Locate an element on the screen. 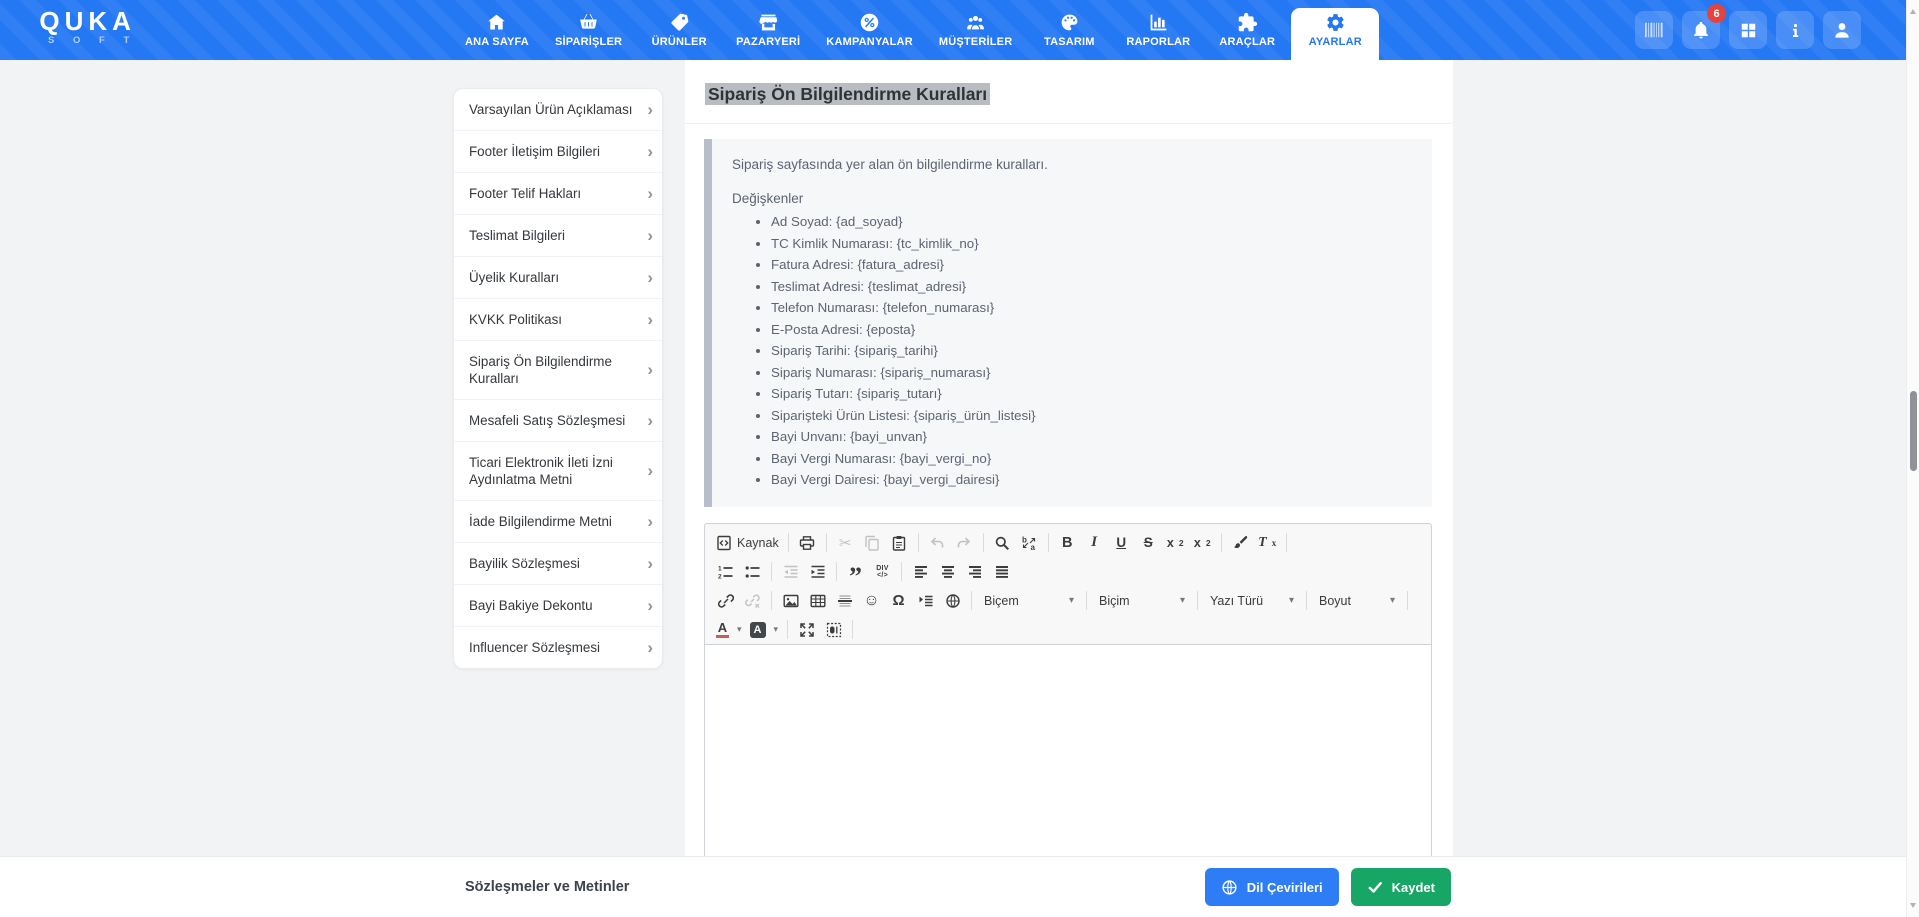 The width and height of the screenshot is (1919, 917). brand-subtitle: S O F T is located at coordinates (93, 40).